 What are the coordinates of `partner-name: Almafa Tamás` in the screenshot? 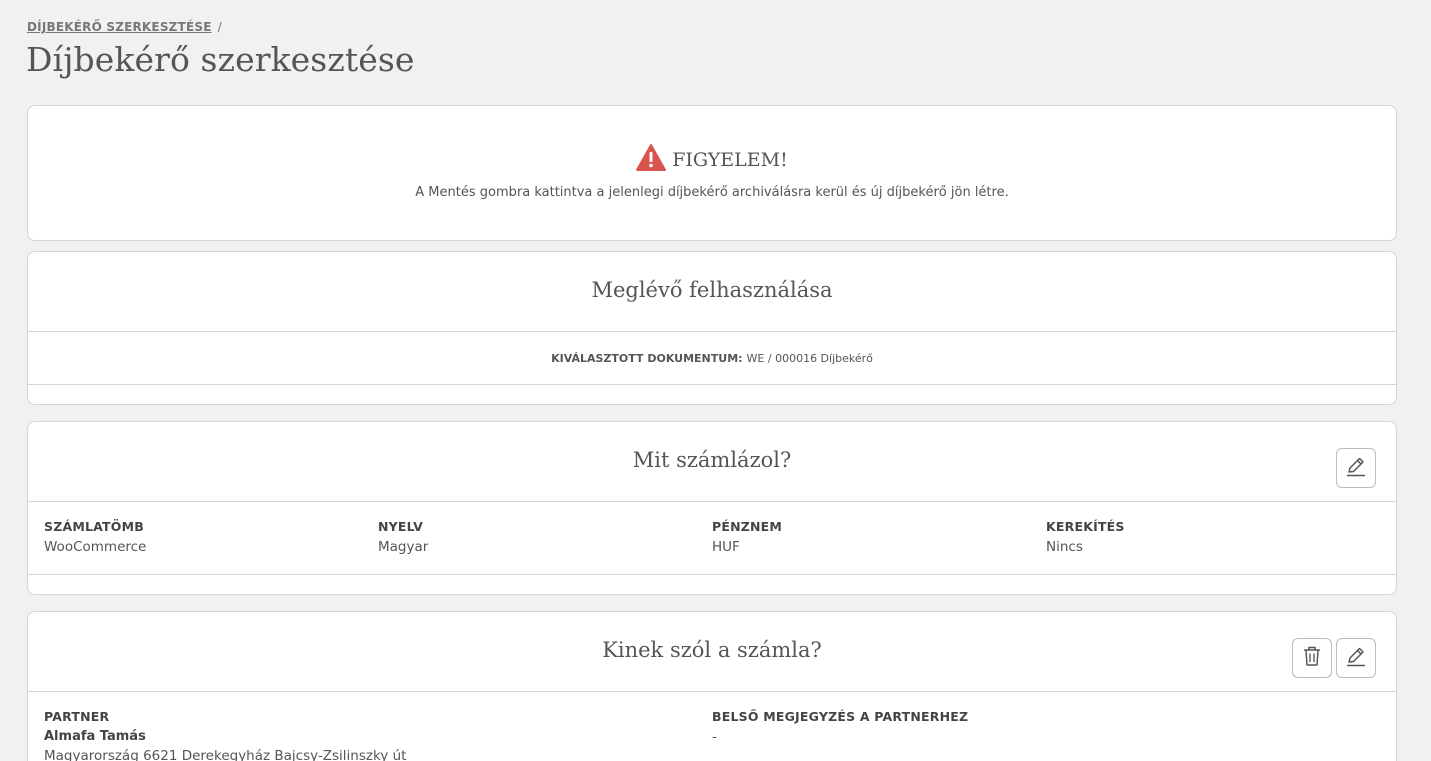 It's located at (95, 736).